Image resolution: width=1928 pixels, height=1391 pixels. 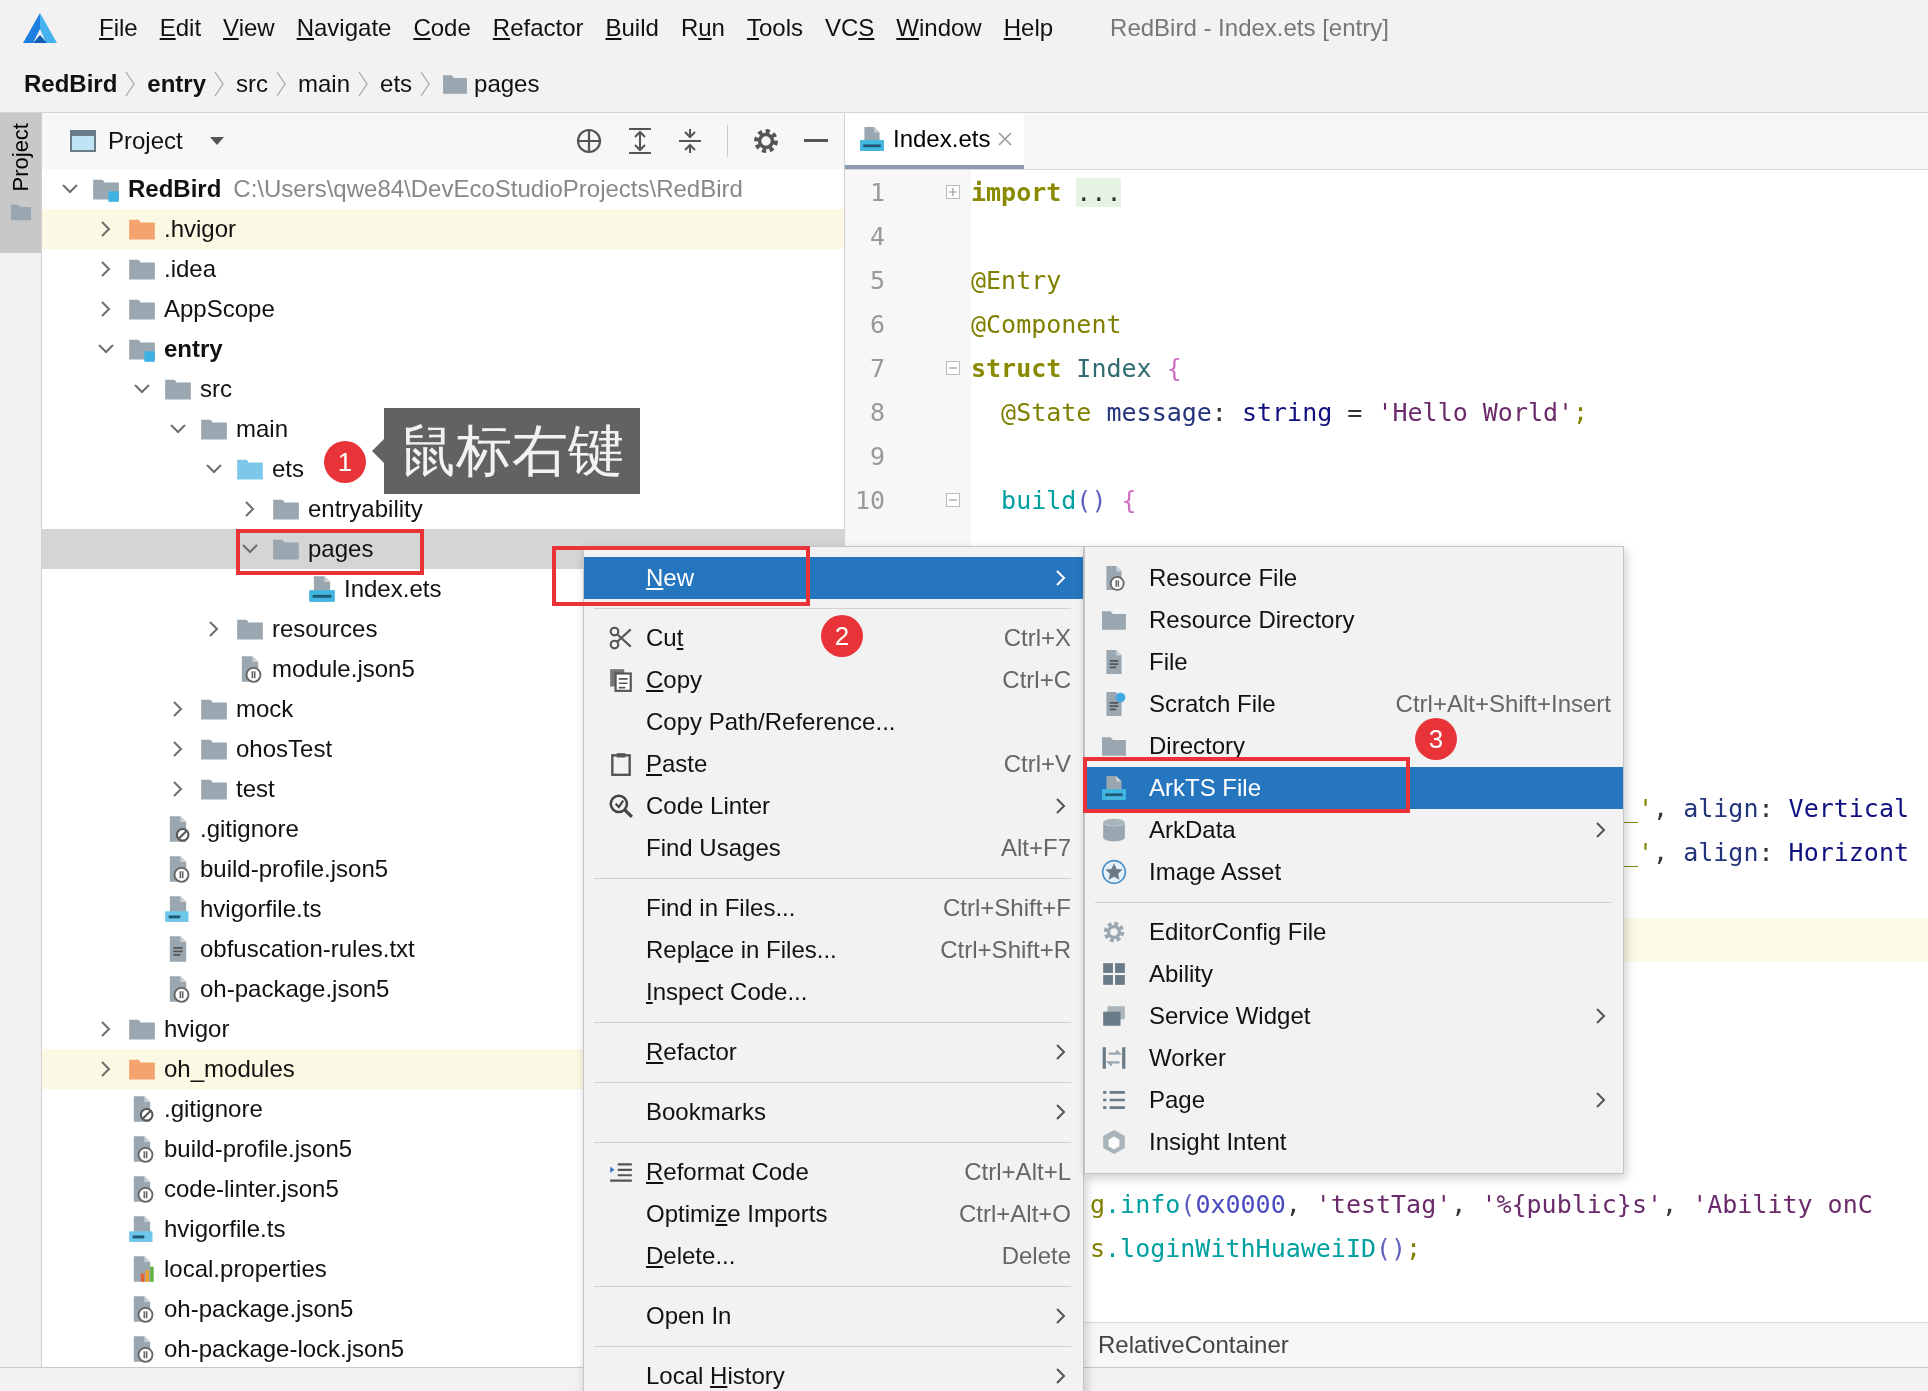 I want to click on menu-bar-item: Window, so click(x=939, y=28).